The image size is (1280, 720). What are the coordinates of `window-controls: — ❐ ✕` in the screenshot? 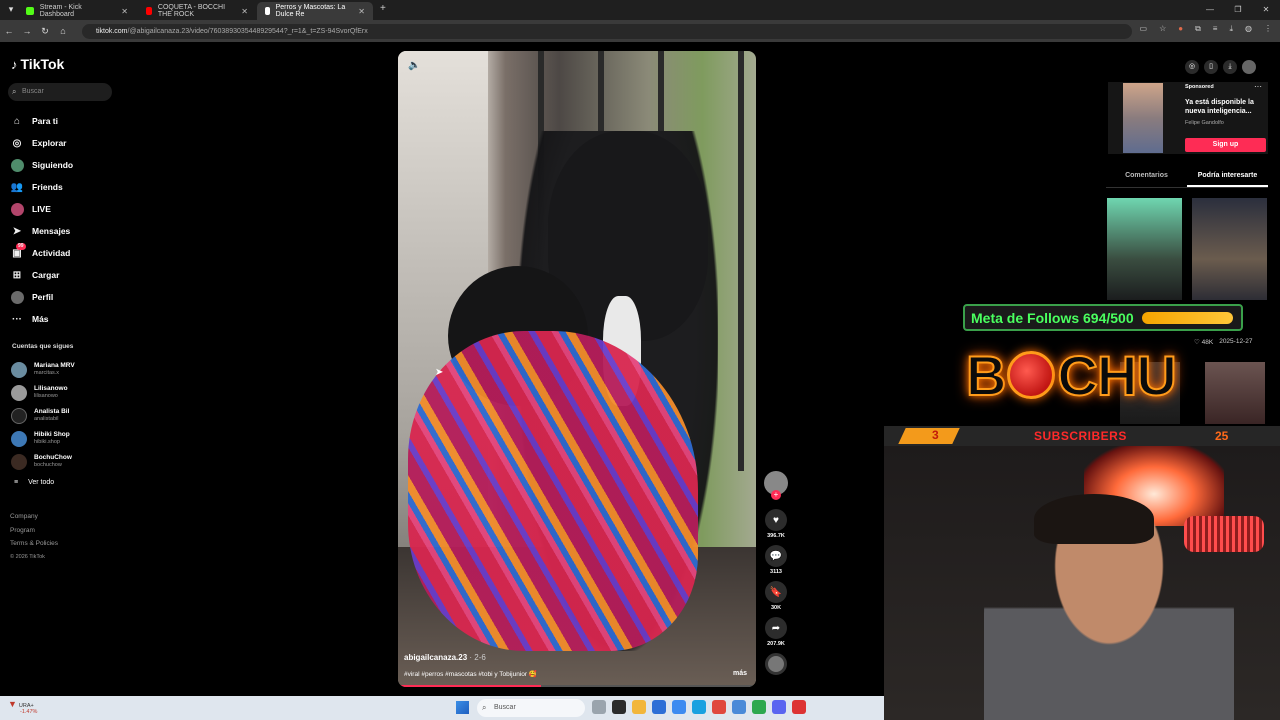 It's located at (1238, 10).